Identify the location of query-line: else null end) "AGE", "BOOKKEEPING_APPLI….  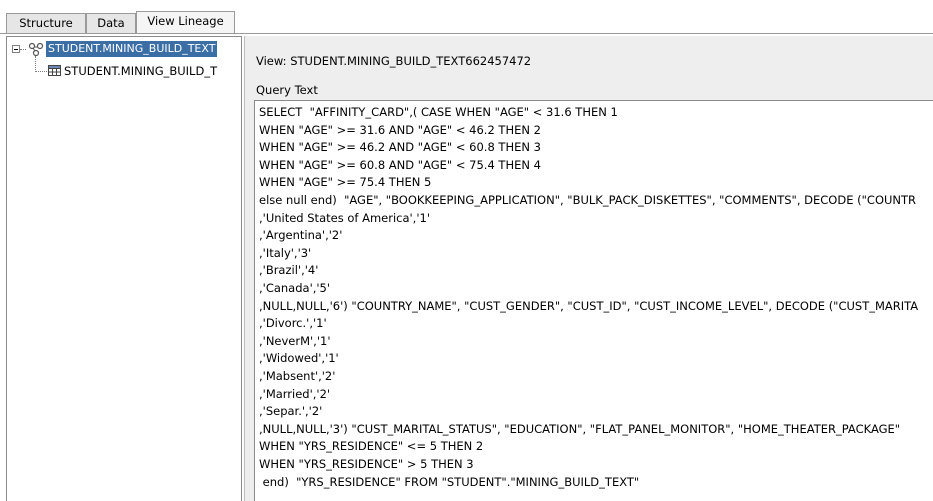
(588, 200).